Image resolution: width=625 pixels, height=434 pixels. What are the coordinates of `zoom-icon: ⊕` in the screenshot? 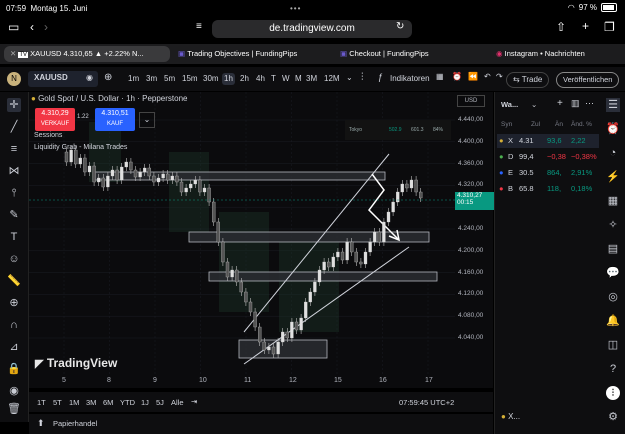 It's located at (14, 303).